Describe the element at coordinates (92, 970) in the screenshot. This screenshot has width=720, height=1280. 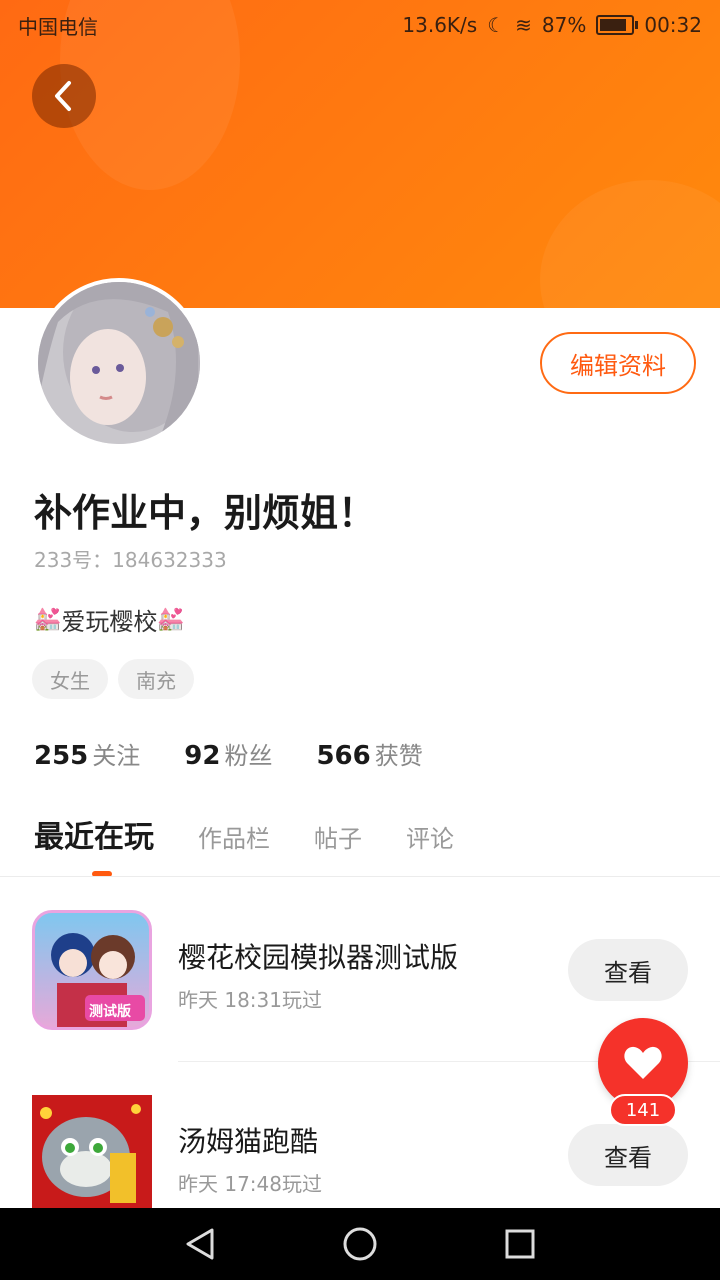
I see `game-icon-sakura: 测试版` at that location.